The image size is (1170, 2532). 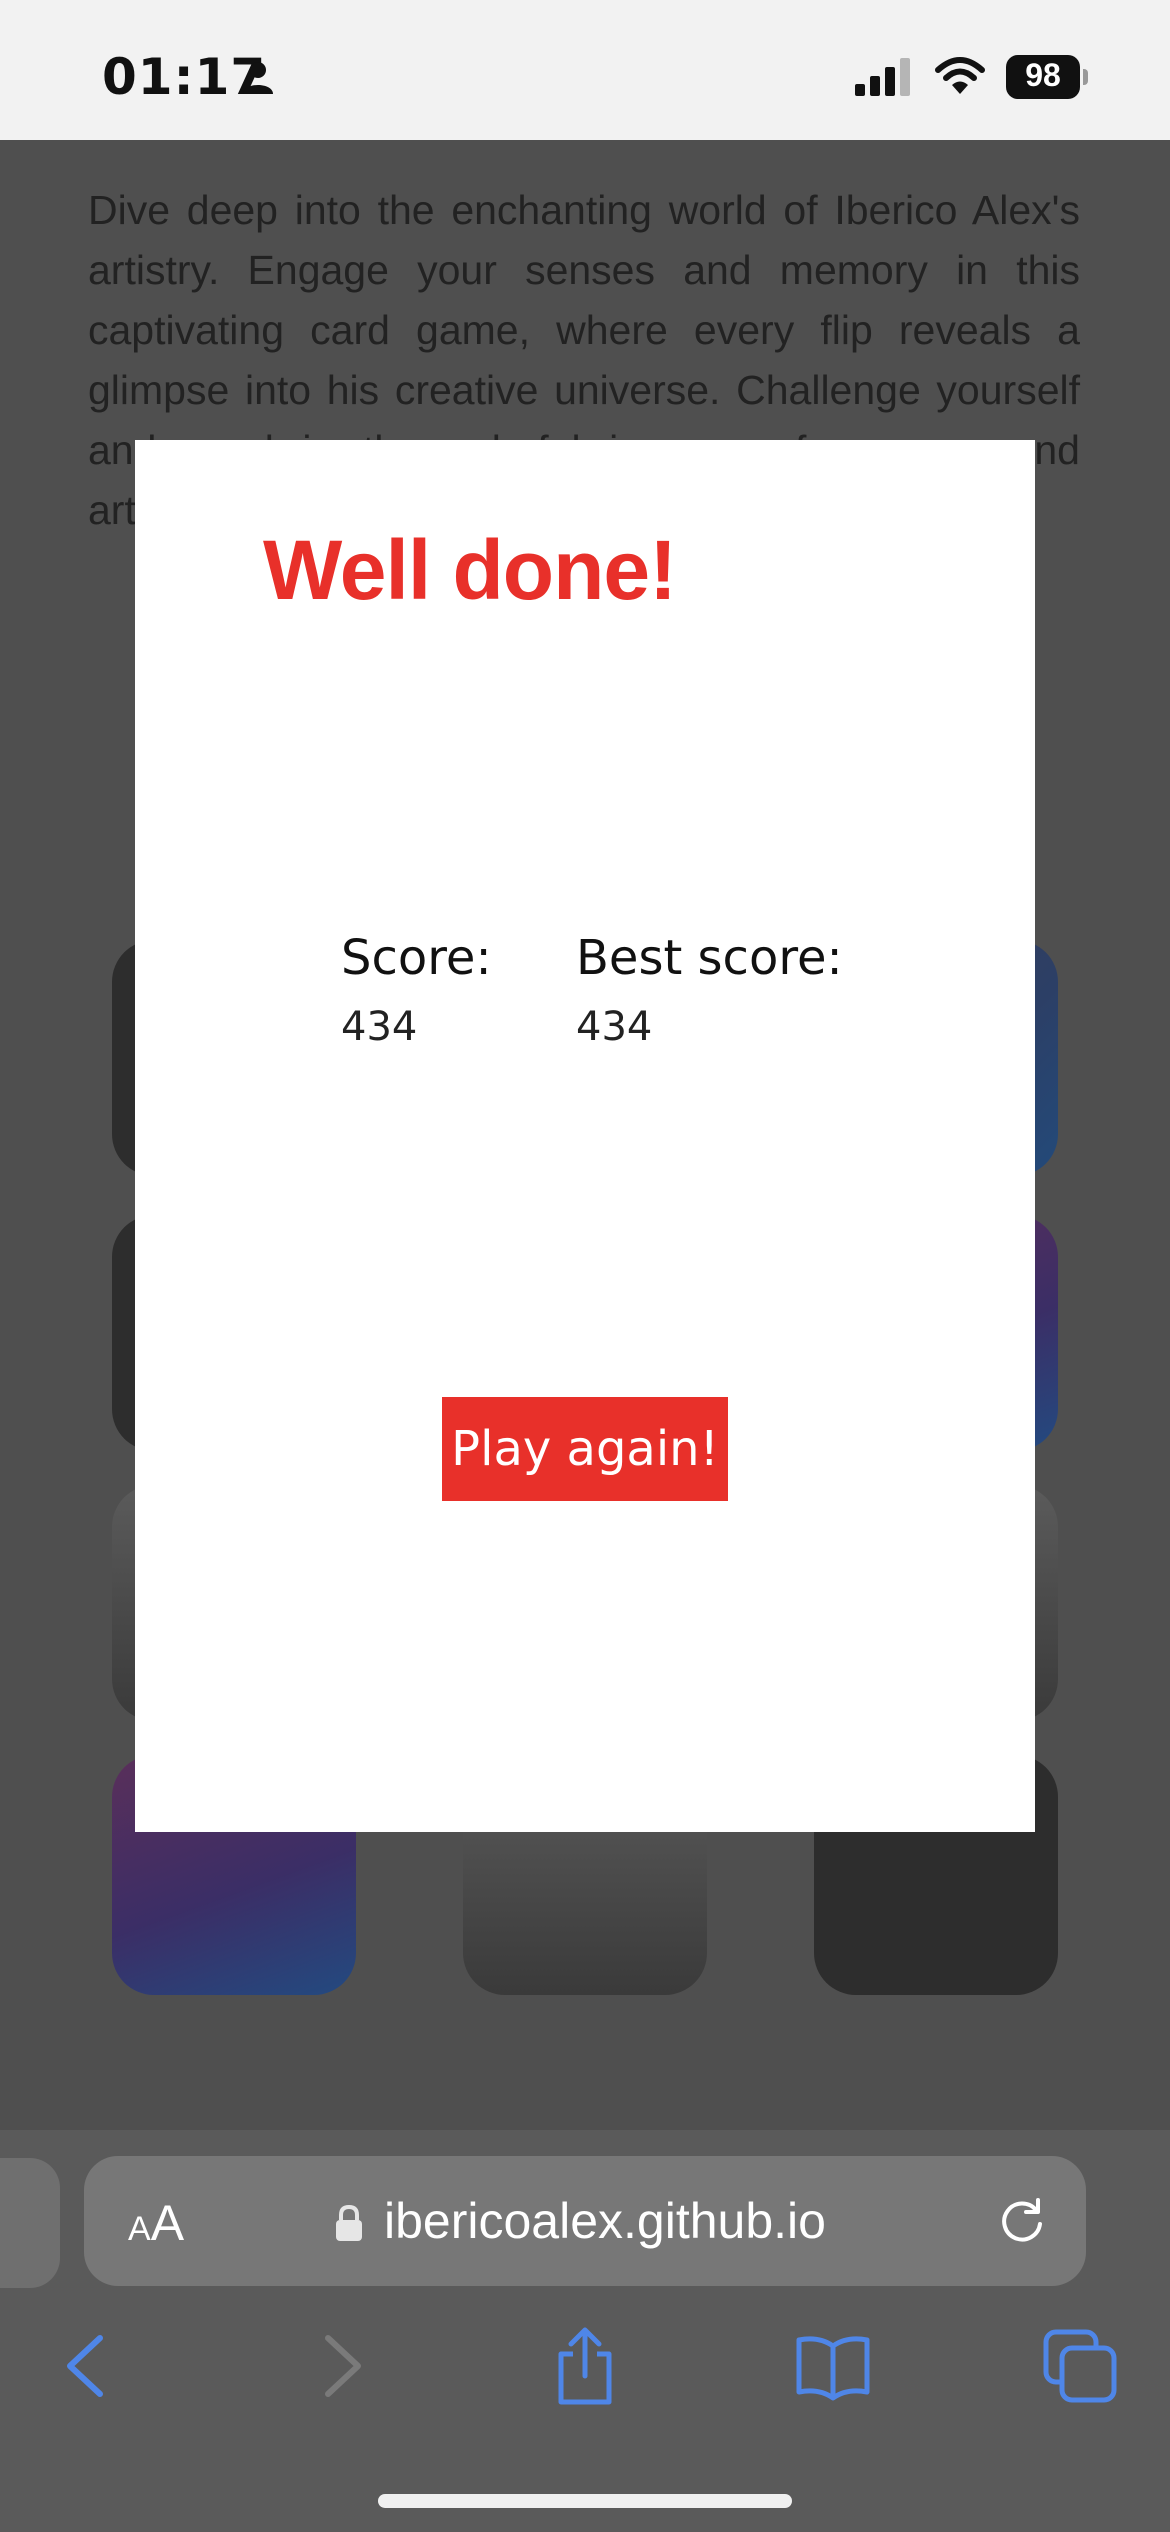 I want to click on score-label: Score:, so click(x=416, y=958).